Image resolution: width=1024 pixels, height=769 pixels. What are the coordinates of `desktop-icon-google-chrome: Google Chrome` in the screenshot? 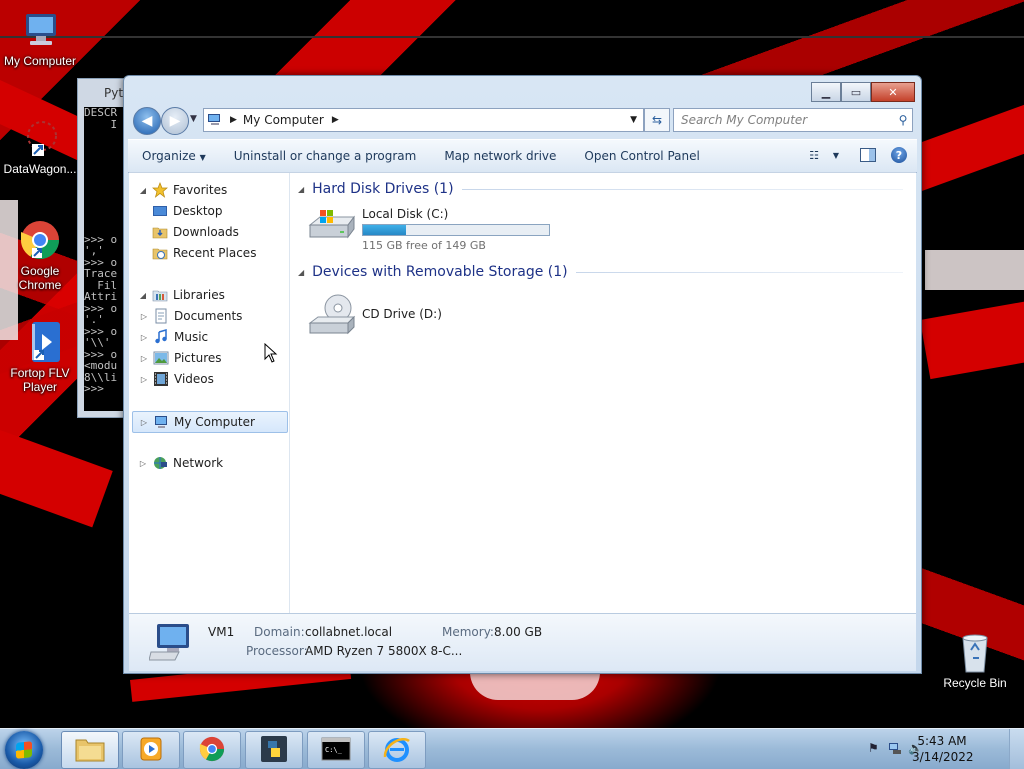 It's located at (40, 255).